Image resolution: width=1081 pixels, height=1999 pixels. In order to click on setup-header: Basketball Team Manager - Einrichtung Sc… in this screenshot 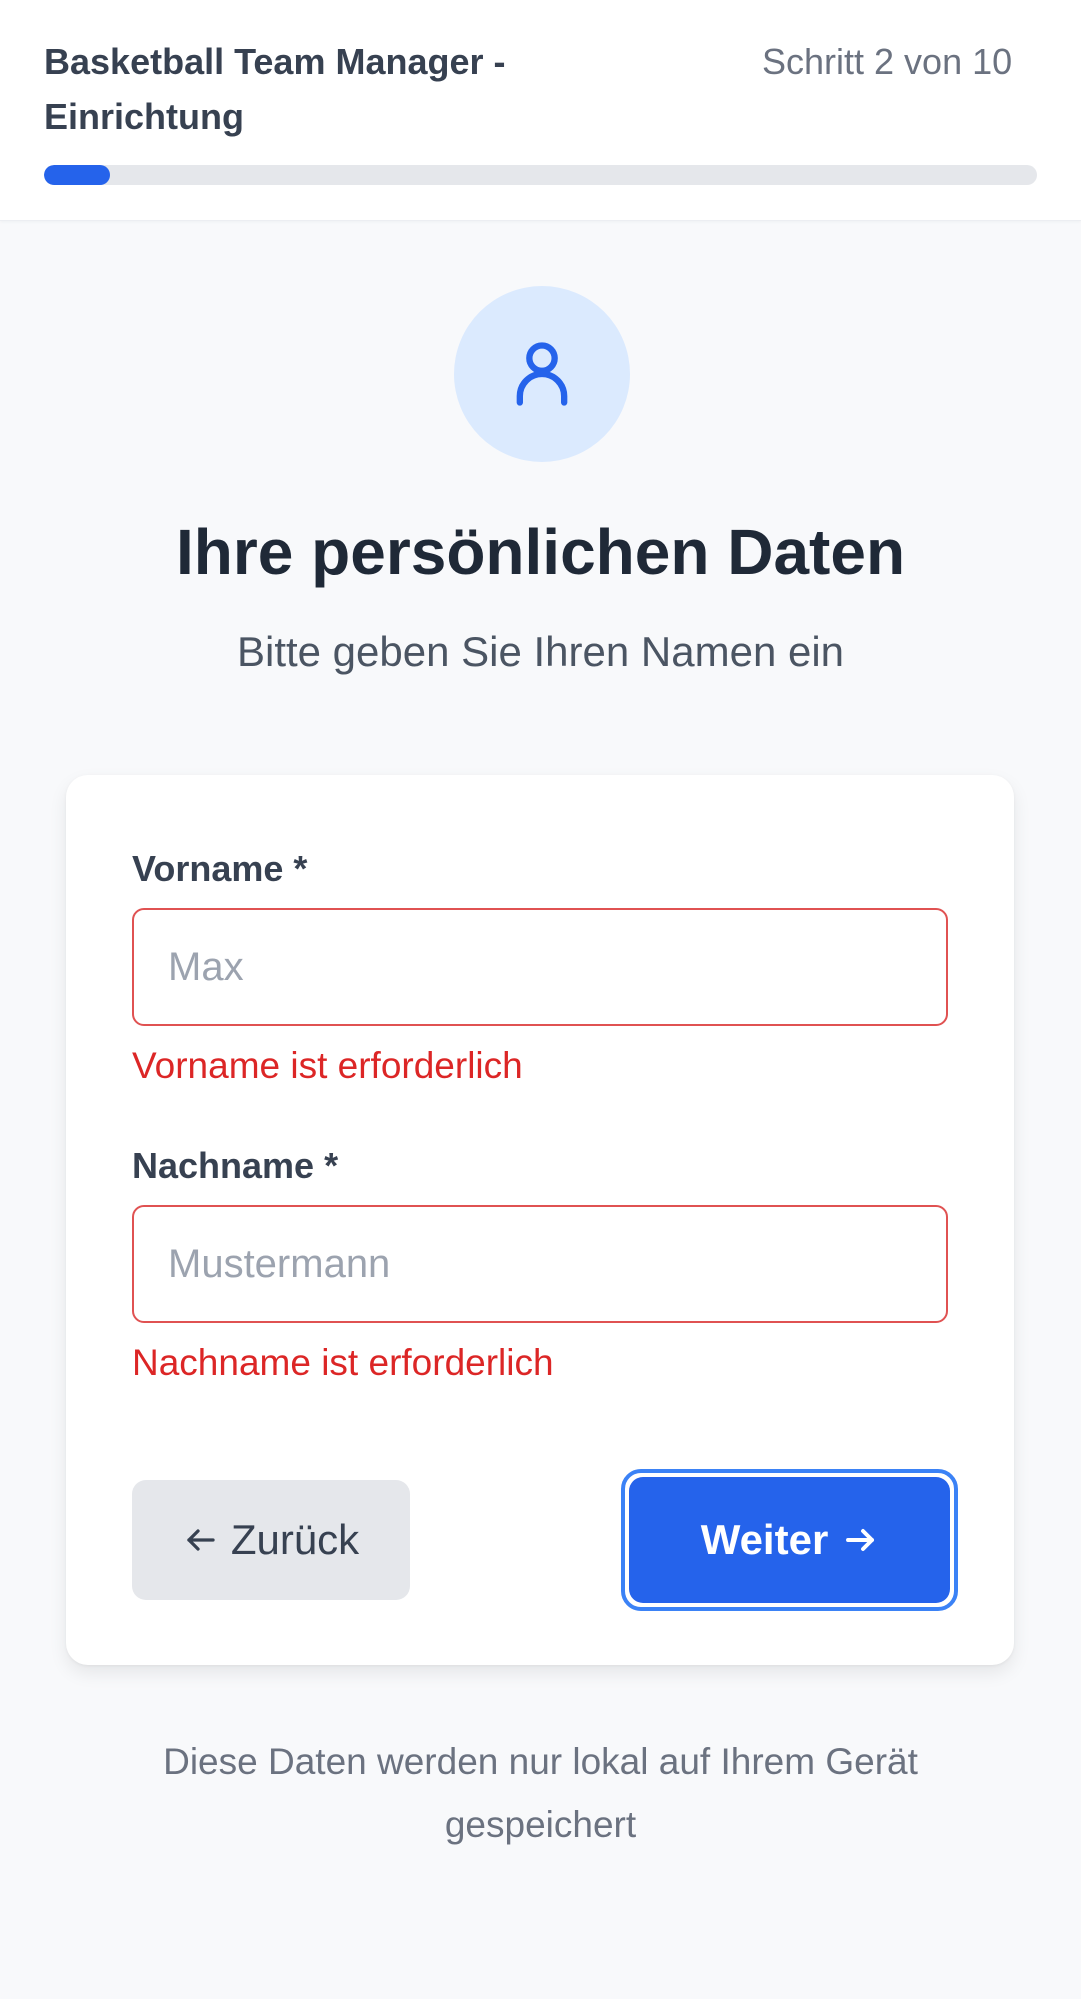, I will do `click(540, 110)`.